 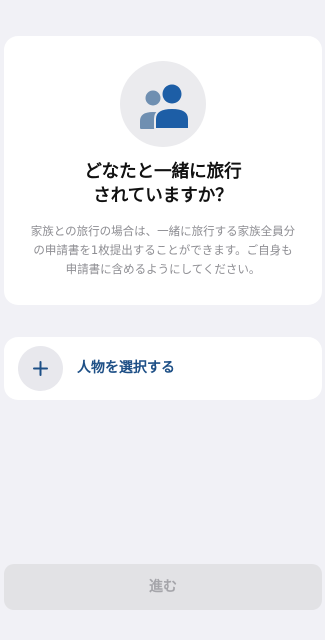 I want to click on people-icon, so click(x=165, y=107).